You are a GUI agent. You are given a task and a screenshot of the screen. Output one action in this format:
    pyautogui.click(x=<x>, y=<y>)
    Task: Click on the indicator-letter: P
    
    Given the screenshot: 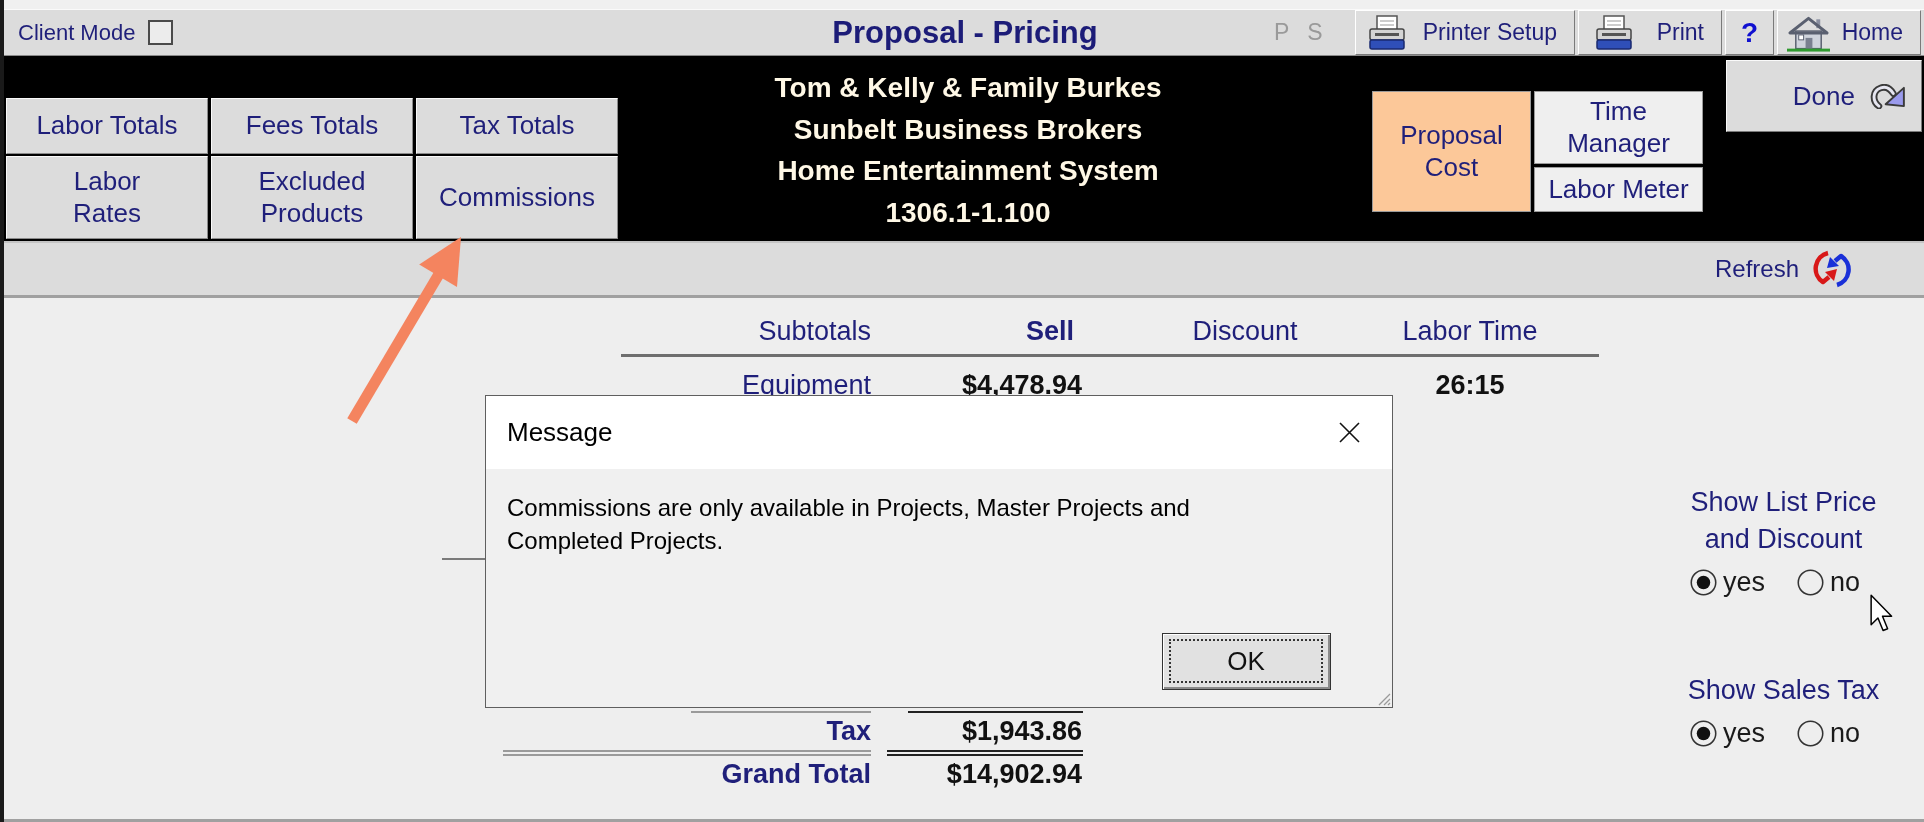 What is the action you would take?
    pyautogui.click(x=1282, y=32)
    